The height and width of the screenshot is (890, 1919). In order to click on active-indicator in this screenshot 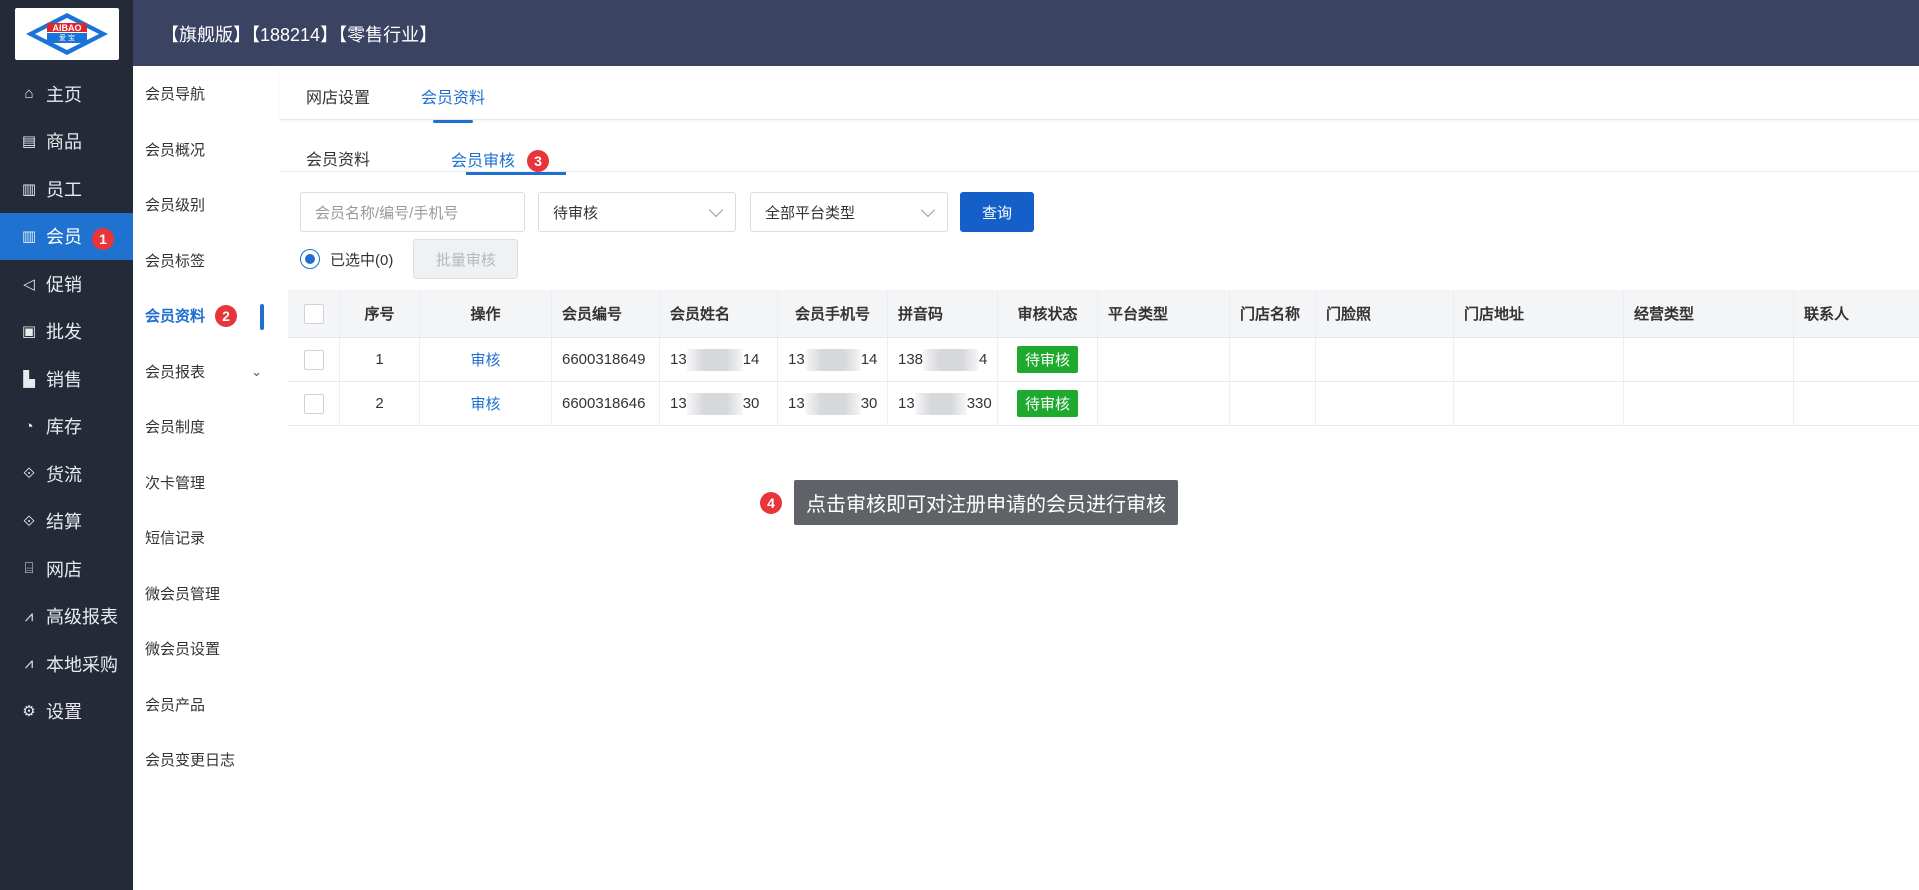, I will do `click(262, 317)`.